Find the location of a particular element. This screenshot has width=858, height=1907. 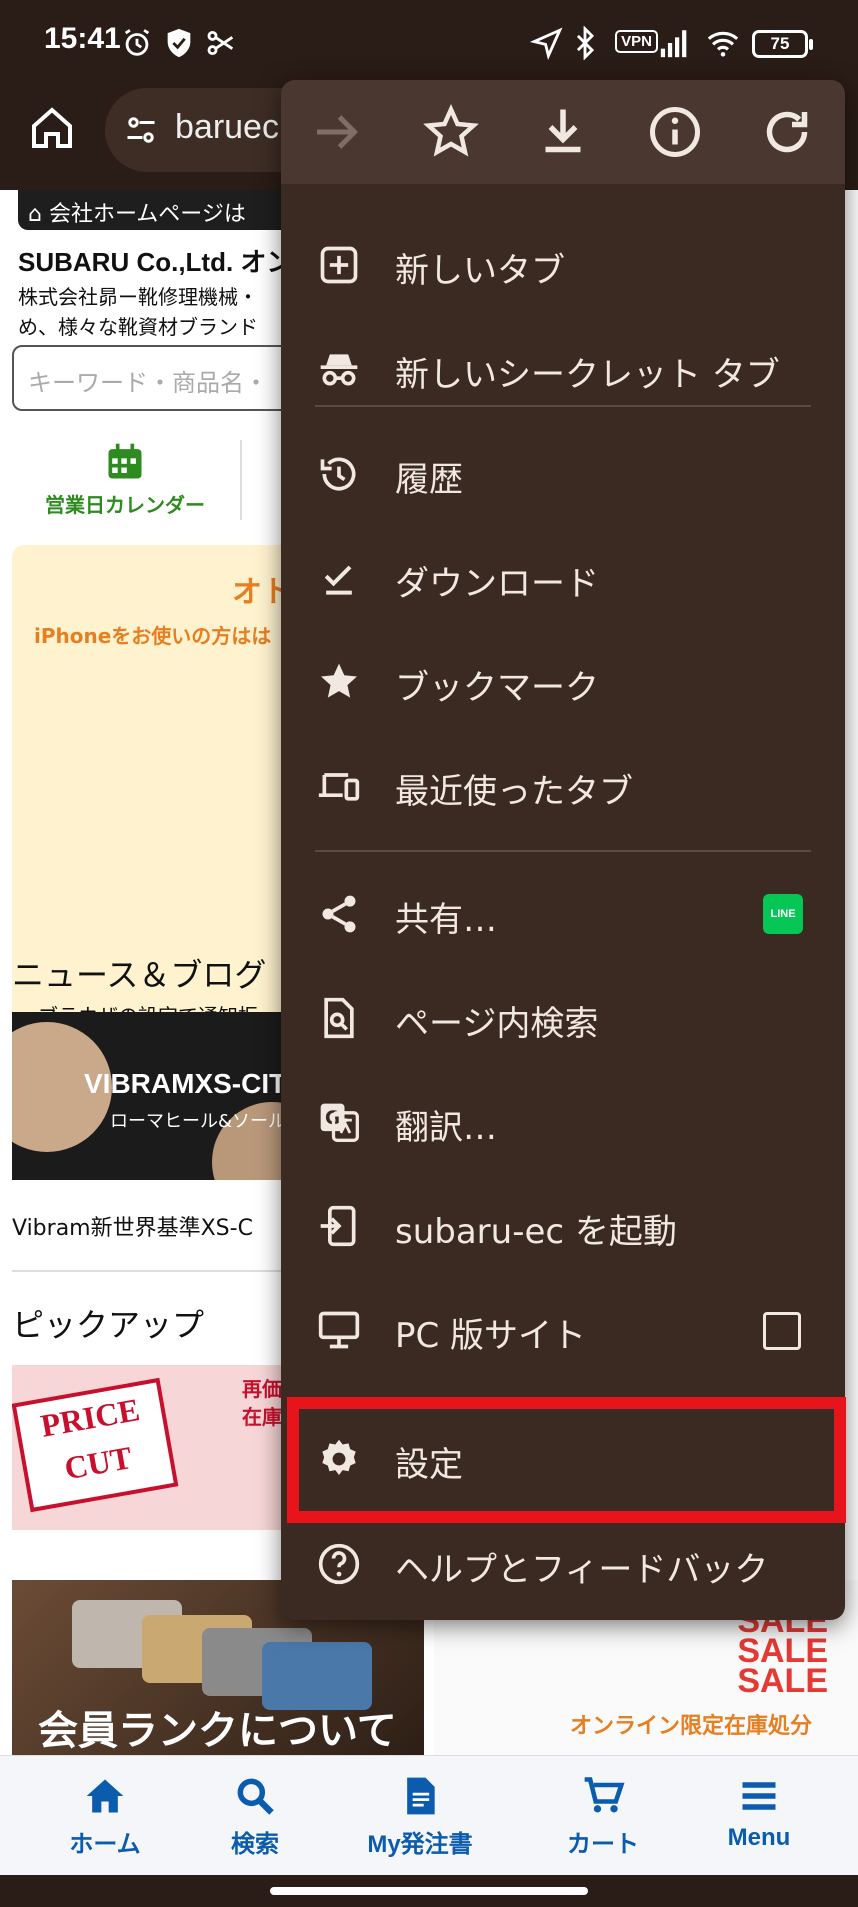

bookmark-star-icon is located at coordinates (339, 680).